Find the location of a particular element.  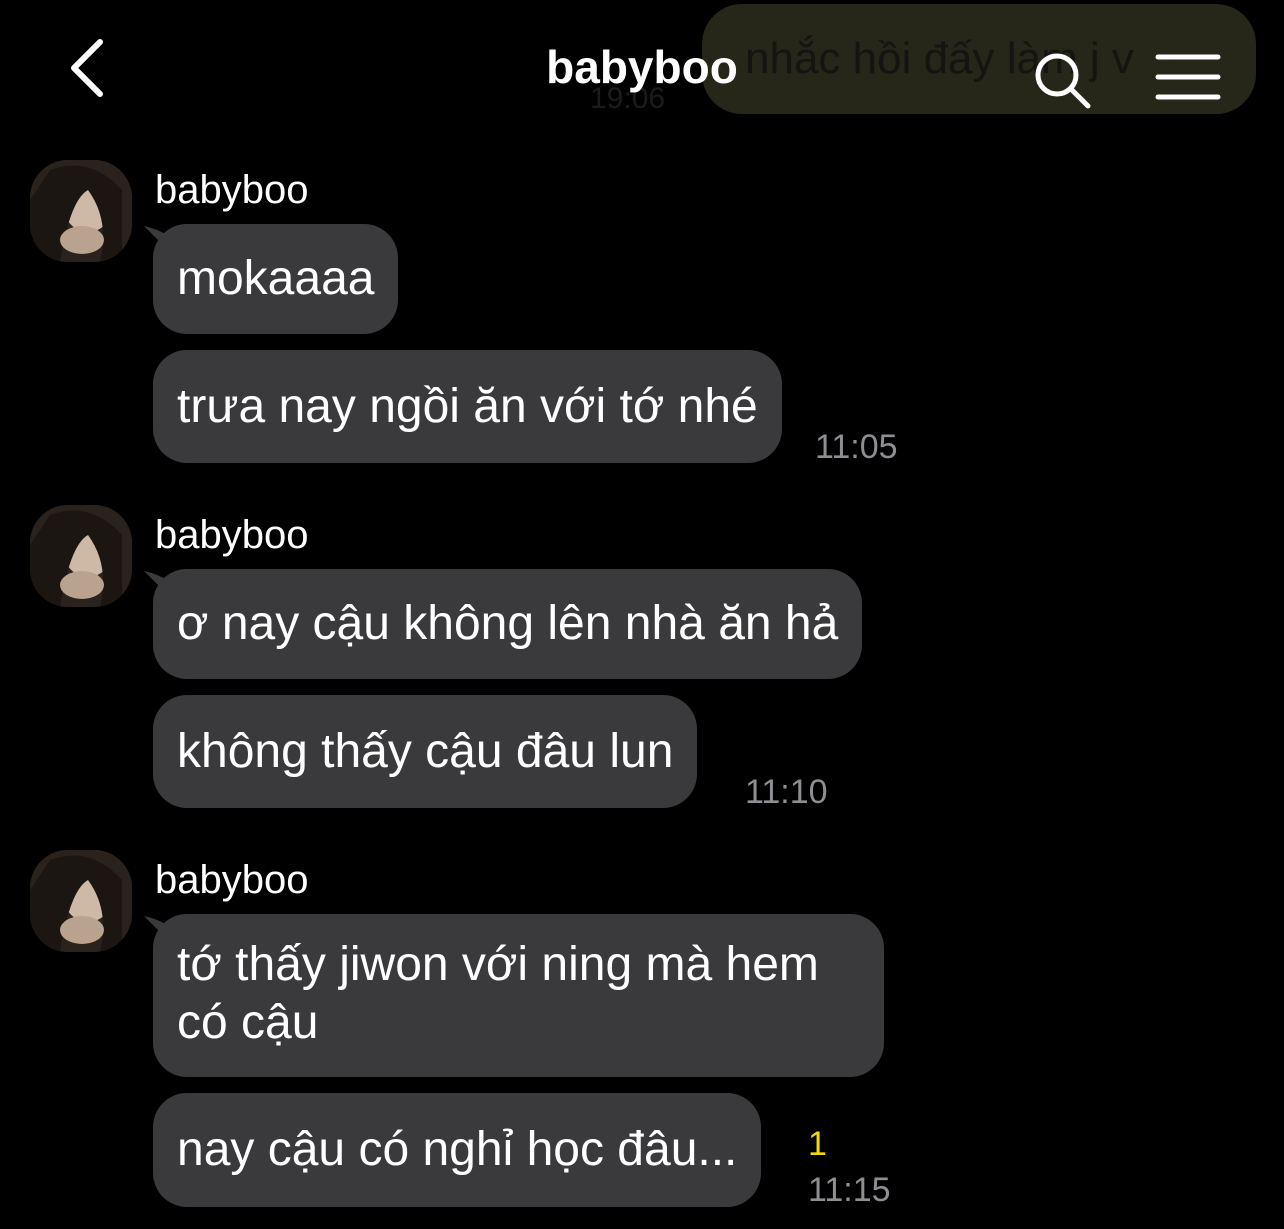

message-text: trưa nay ngồi ăn với tớ nhé is located at coordinates (467, 406).